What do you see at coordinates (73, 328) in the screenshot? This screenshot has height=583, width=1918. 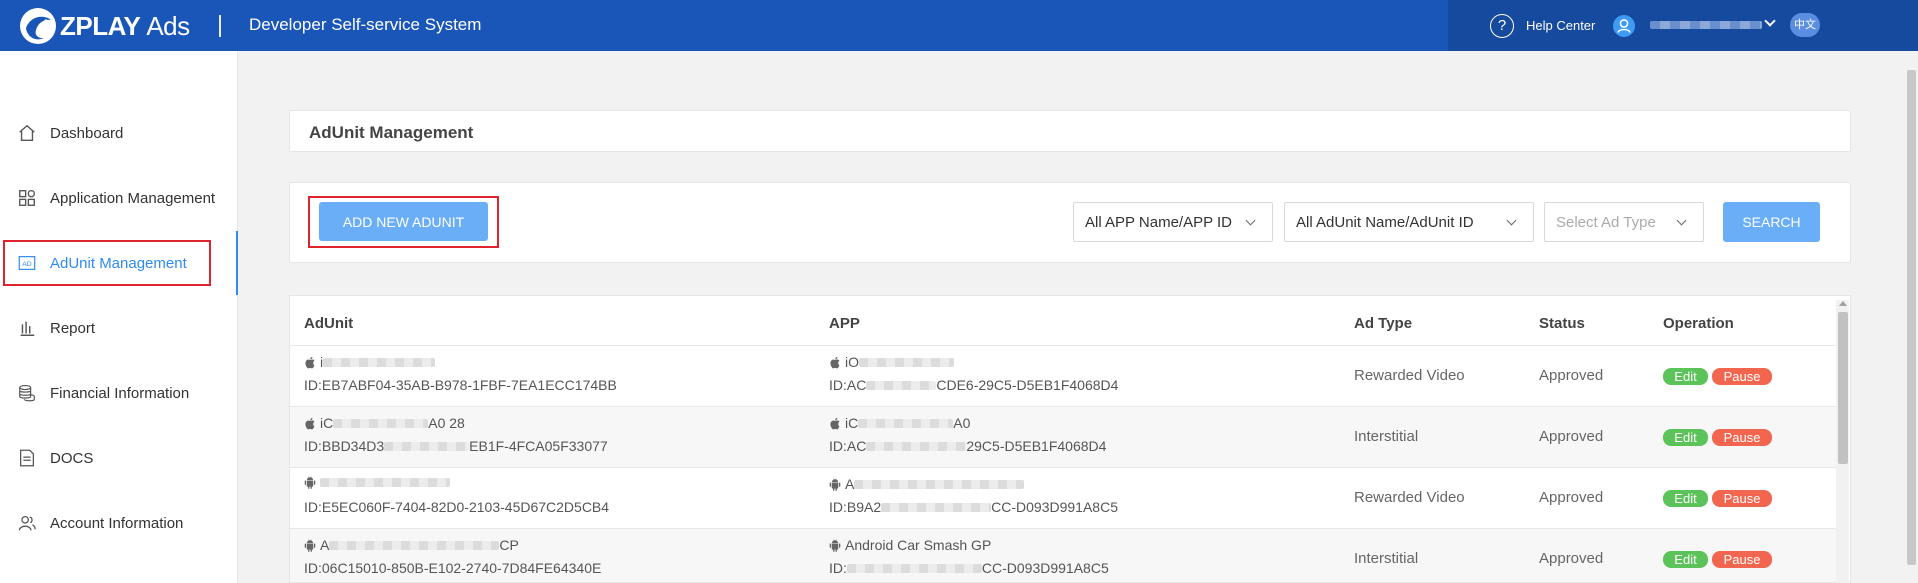 I see `sidebar-item-label: Report` at bounding box center [73, 328].